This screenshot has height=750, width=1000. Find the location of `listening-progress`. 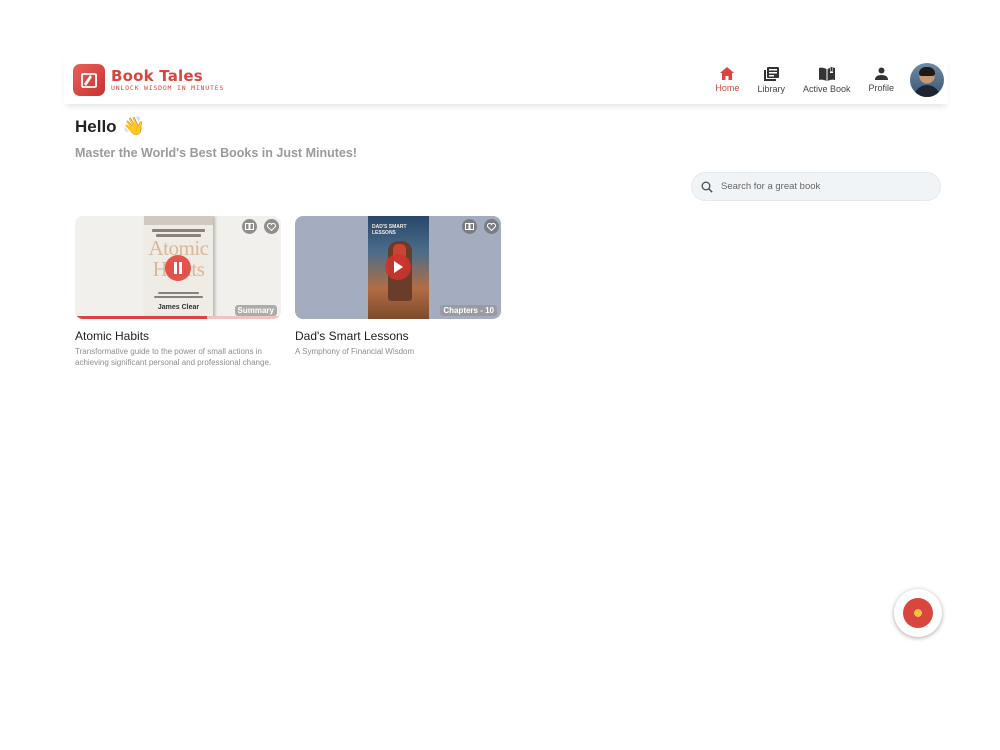

listening-progress is located at coordinates (178, 317).